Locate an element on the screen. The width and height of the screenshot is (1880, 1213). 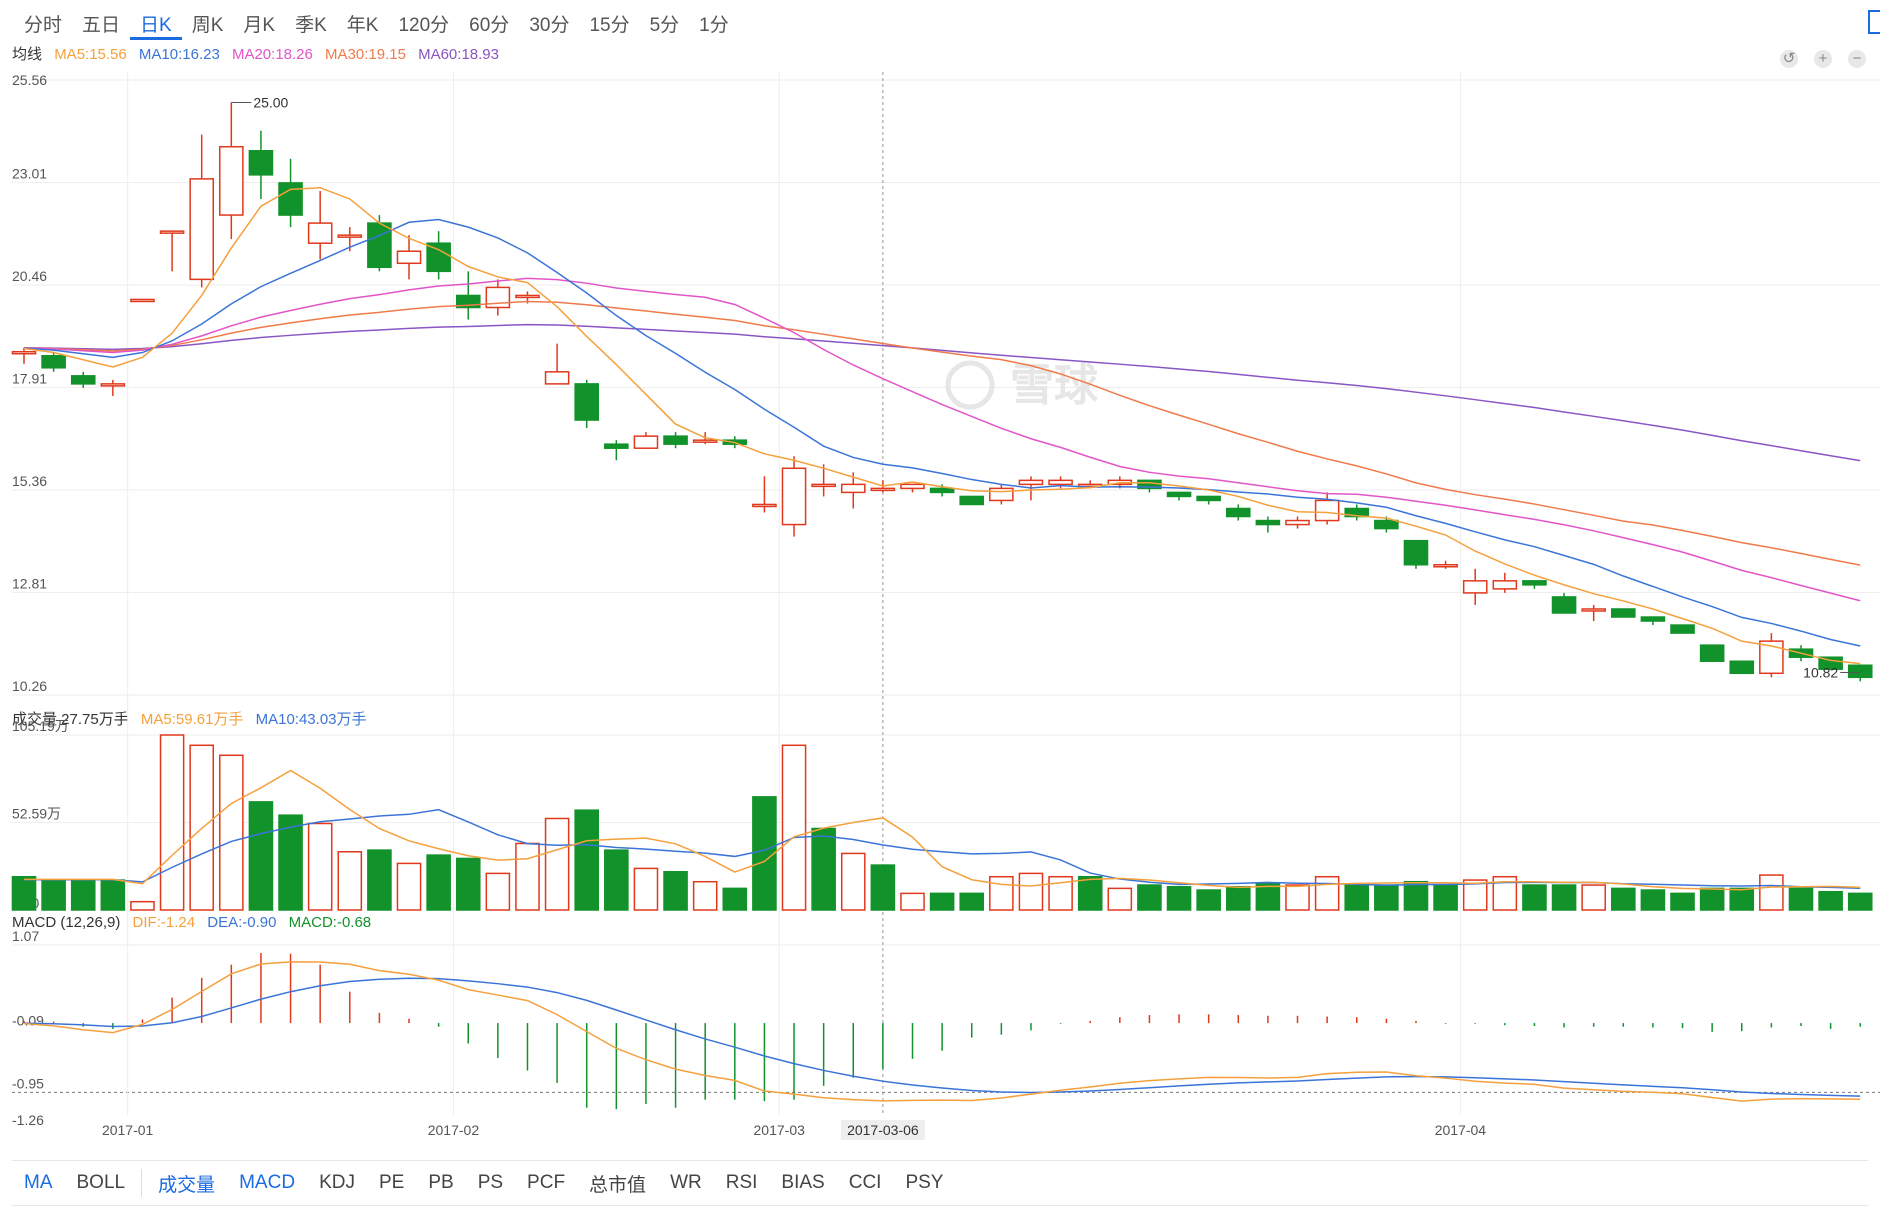
x-tick-label: 2017-03 is located at coordinates (780, 1130).